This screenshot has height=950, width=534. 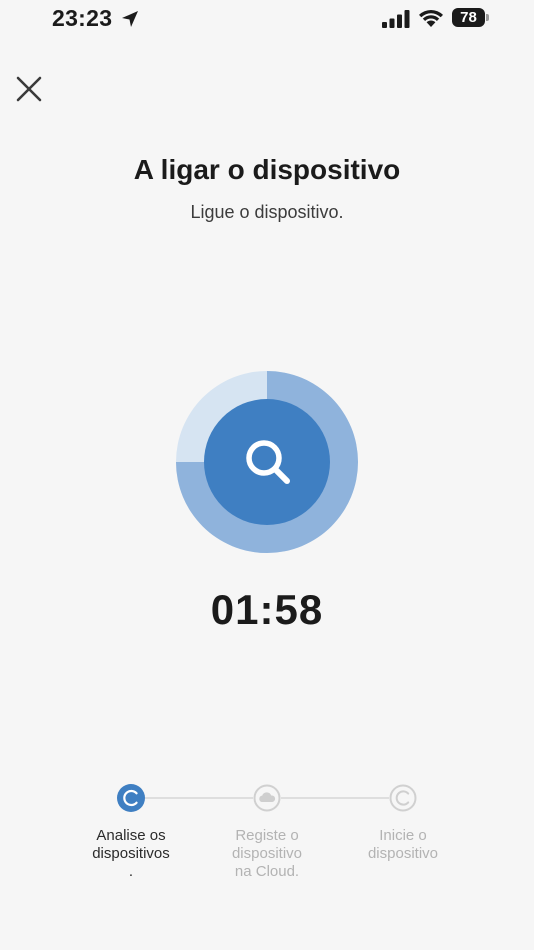 What do you see at coordinates (267, 853) in the screenshot?
I see `step-label-cloud: Registe o dispositivo na Cloud.` at bounding box center [267, 853].